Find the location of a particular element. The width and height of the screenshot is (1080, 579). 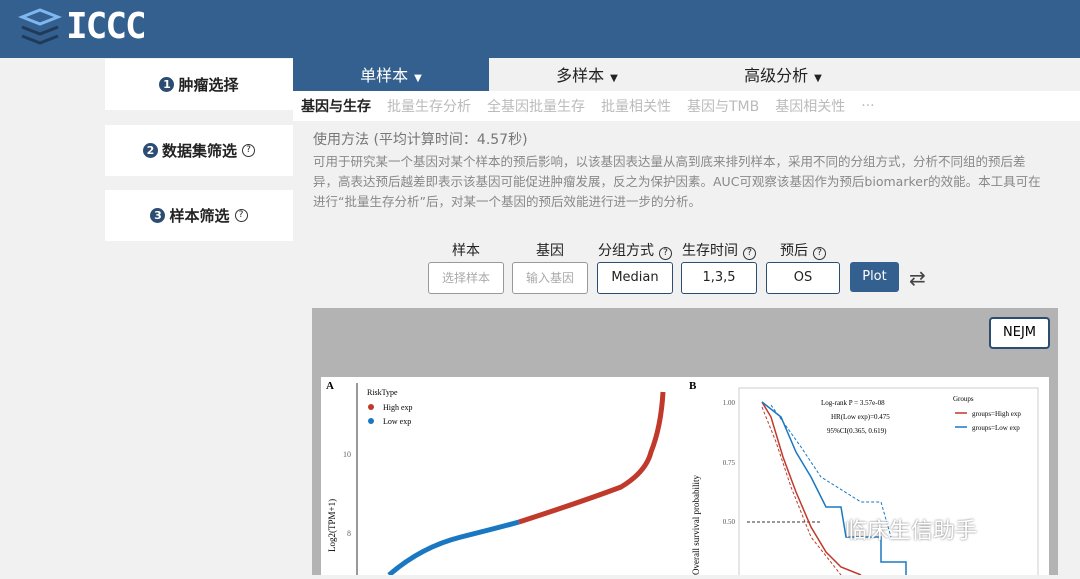

logo: ICCC is located at coordinates (82, 26).